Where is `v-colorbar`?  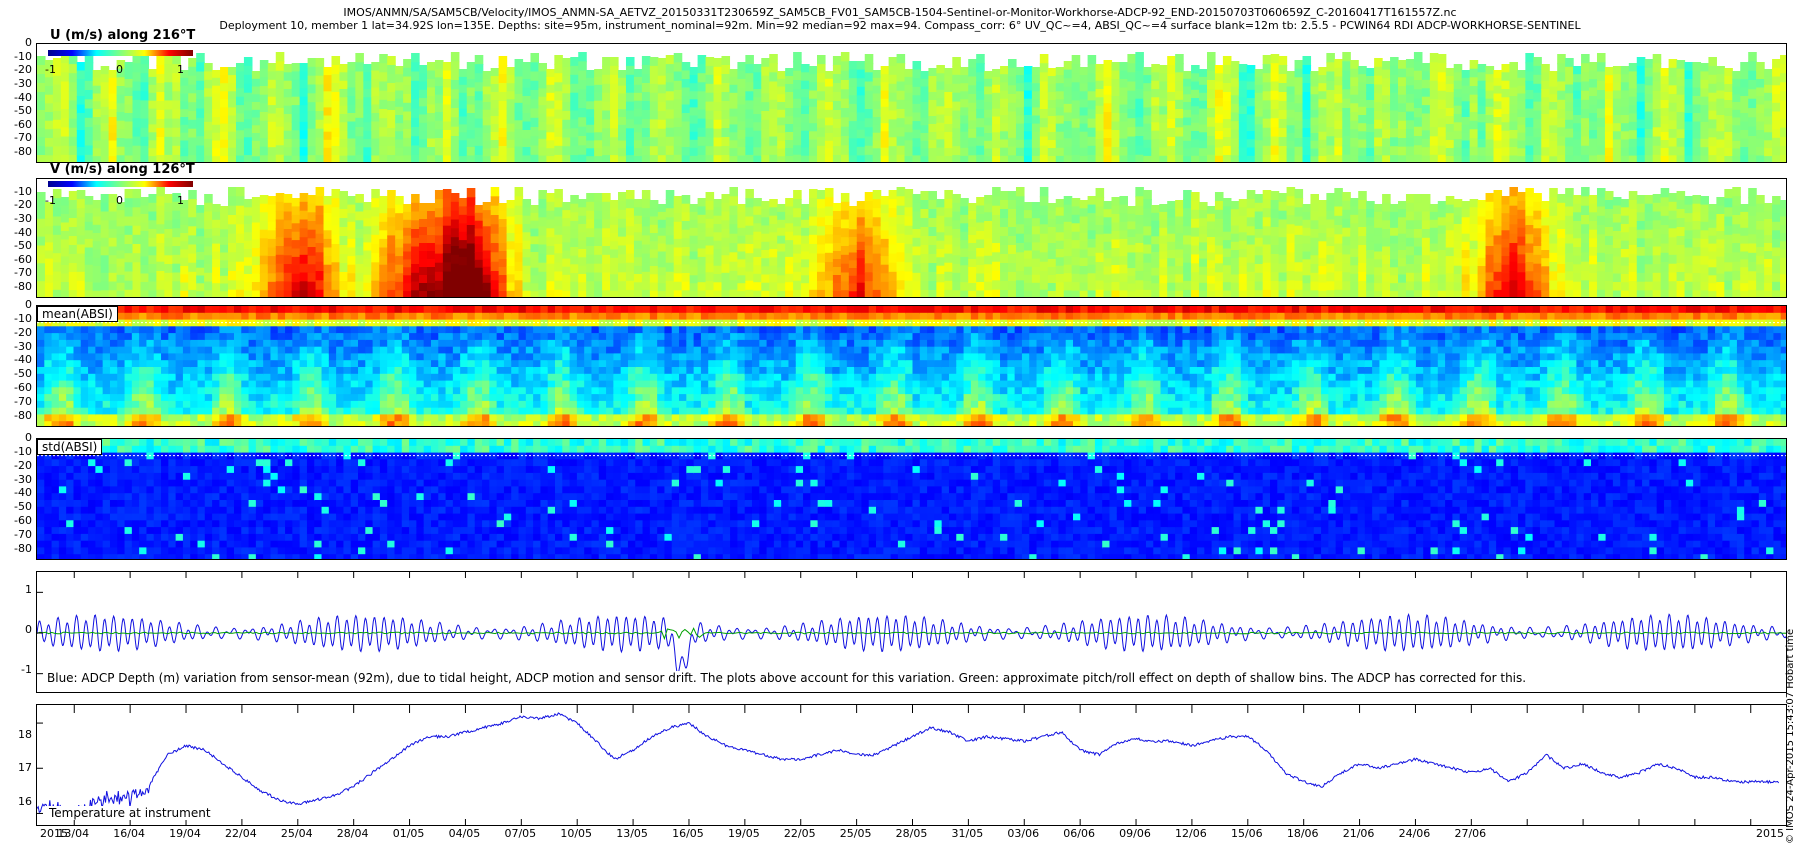
v-colorbar is located at coordinates (120, 184).